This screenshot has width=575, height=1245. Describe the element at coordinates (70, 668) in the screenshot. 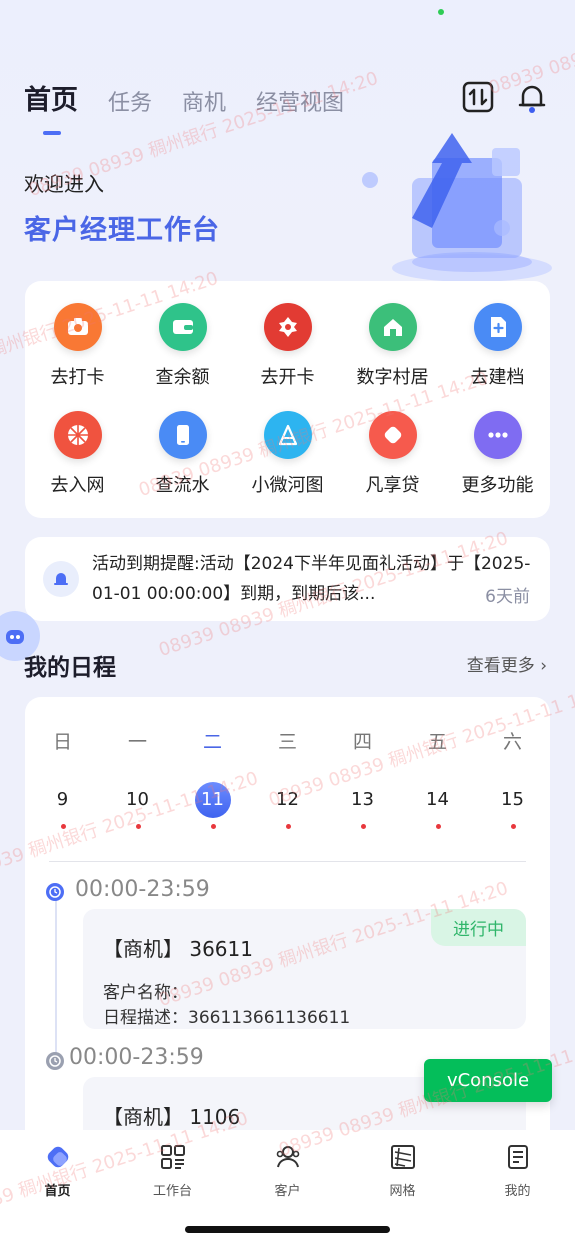

I see `schedule-title: 我的日程` at that location.